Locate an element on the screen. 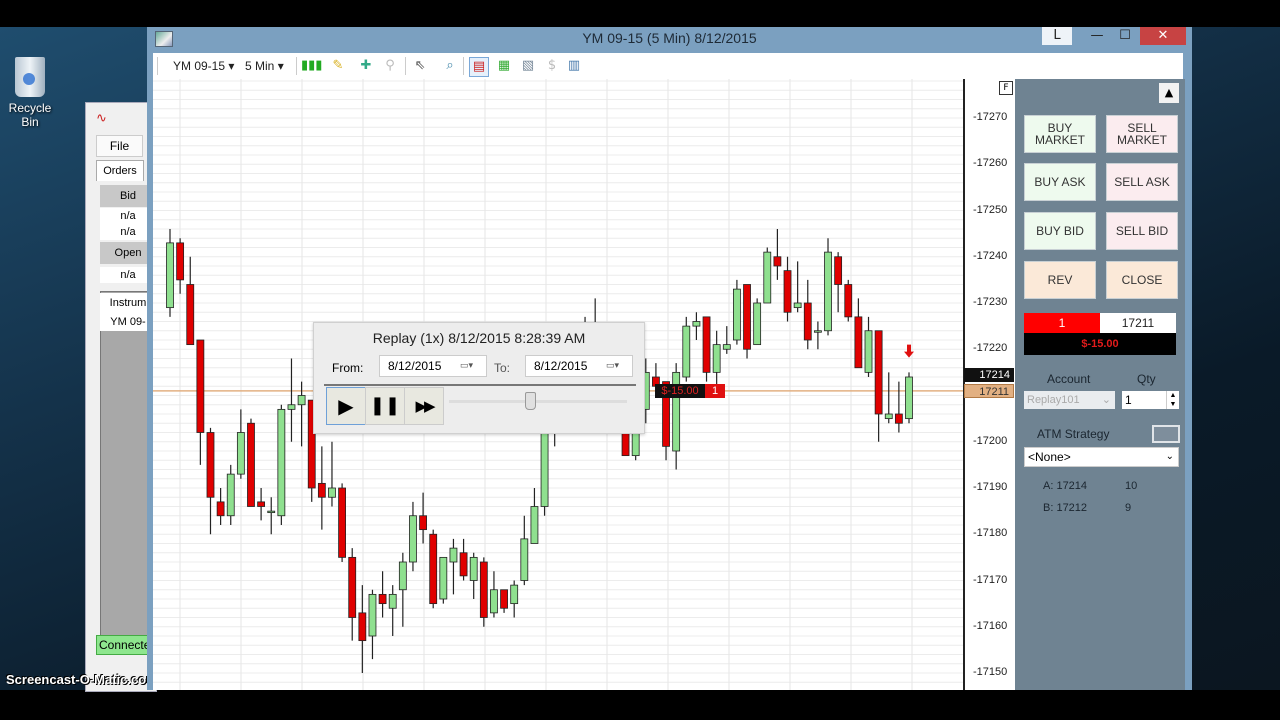 This screenshot has width=1280, height=720. quantity-stepper: 1 ▲ ▼ is located at coordinates (1150, 400).